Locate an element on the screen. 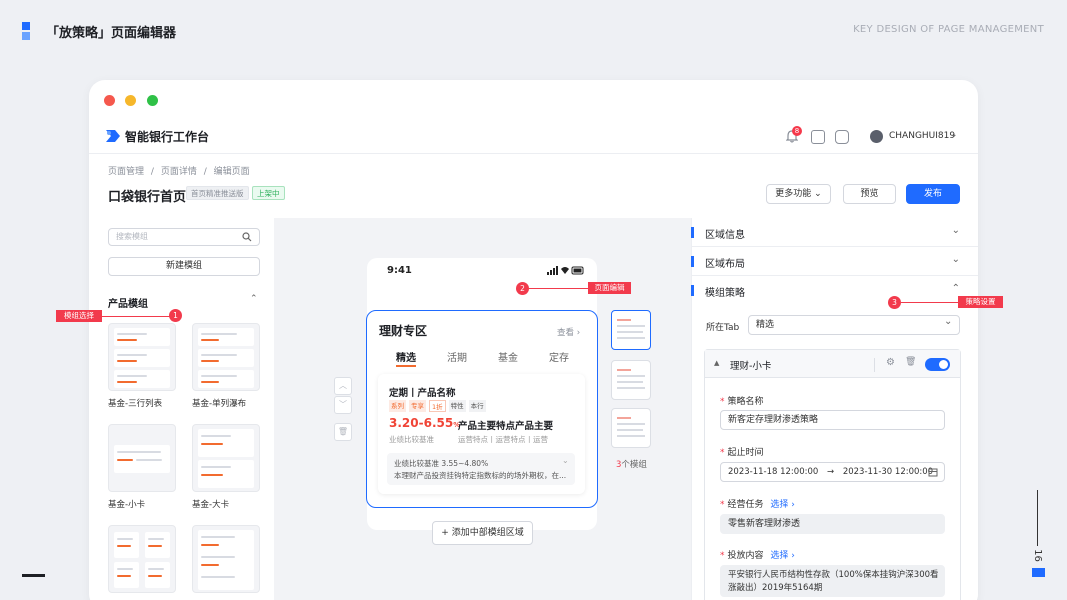 This screenshot has width=1067, height=600. calendar-icon is located at coordinates (933, 472).